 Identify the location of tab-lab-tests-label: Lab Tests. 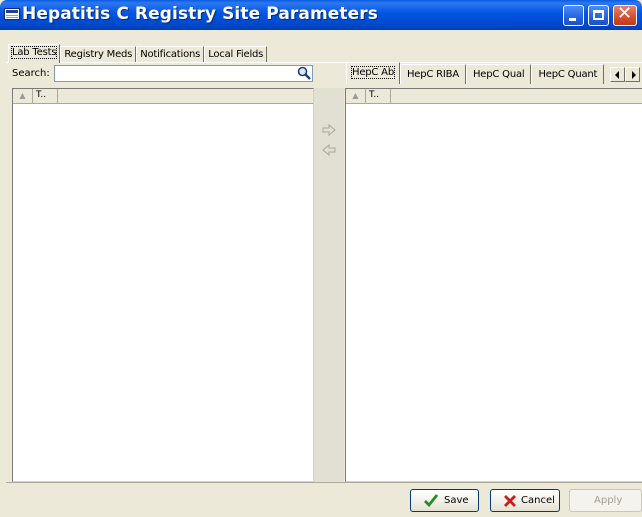
(34, 52).